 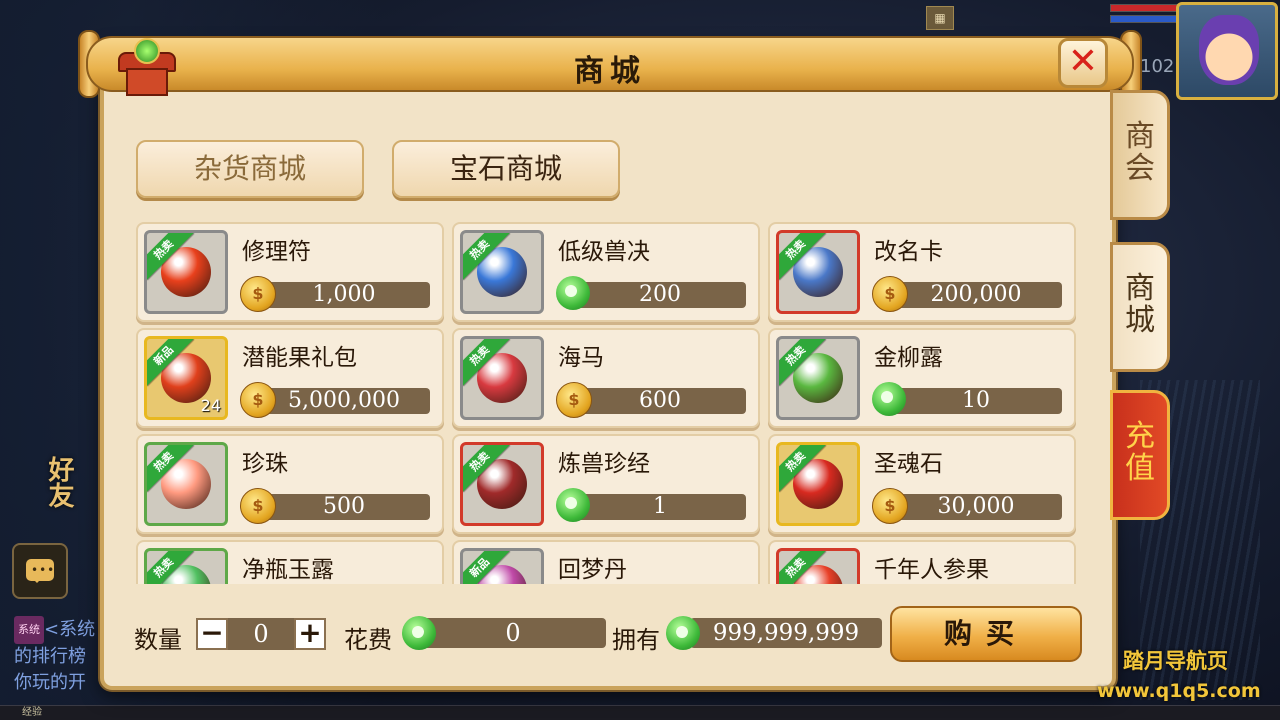 I want to click on shop-item: 热卖 海马 600, so click(x=606, y=378).